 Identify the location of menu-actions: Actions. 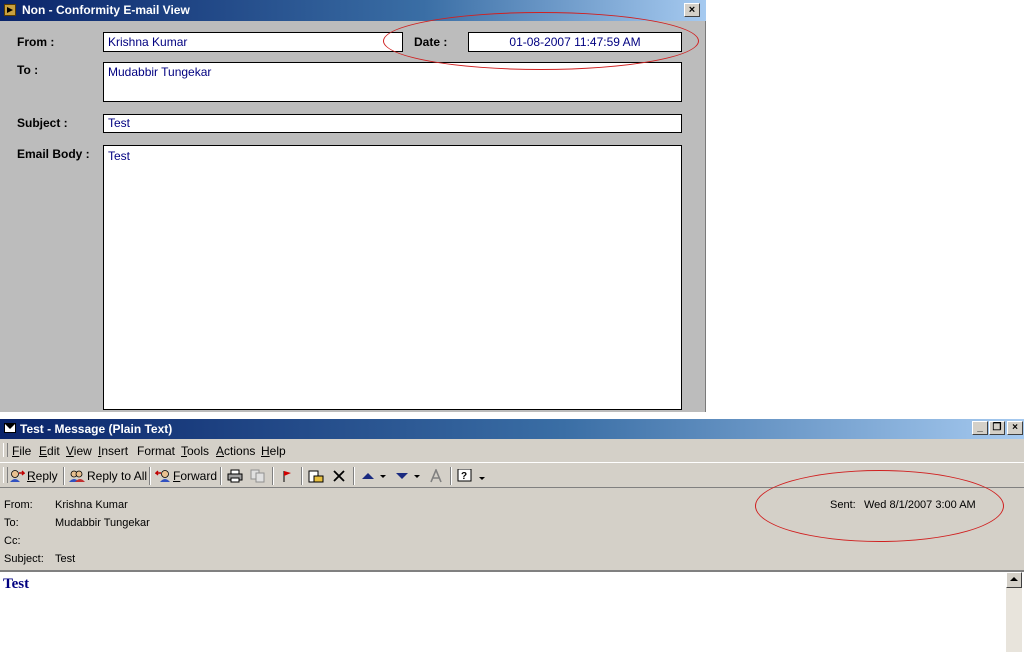
(235, 451).